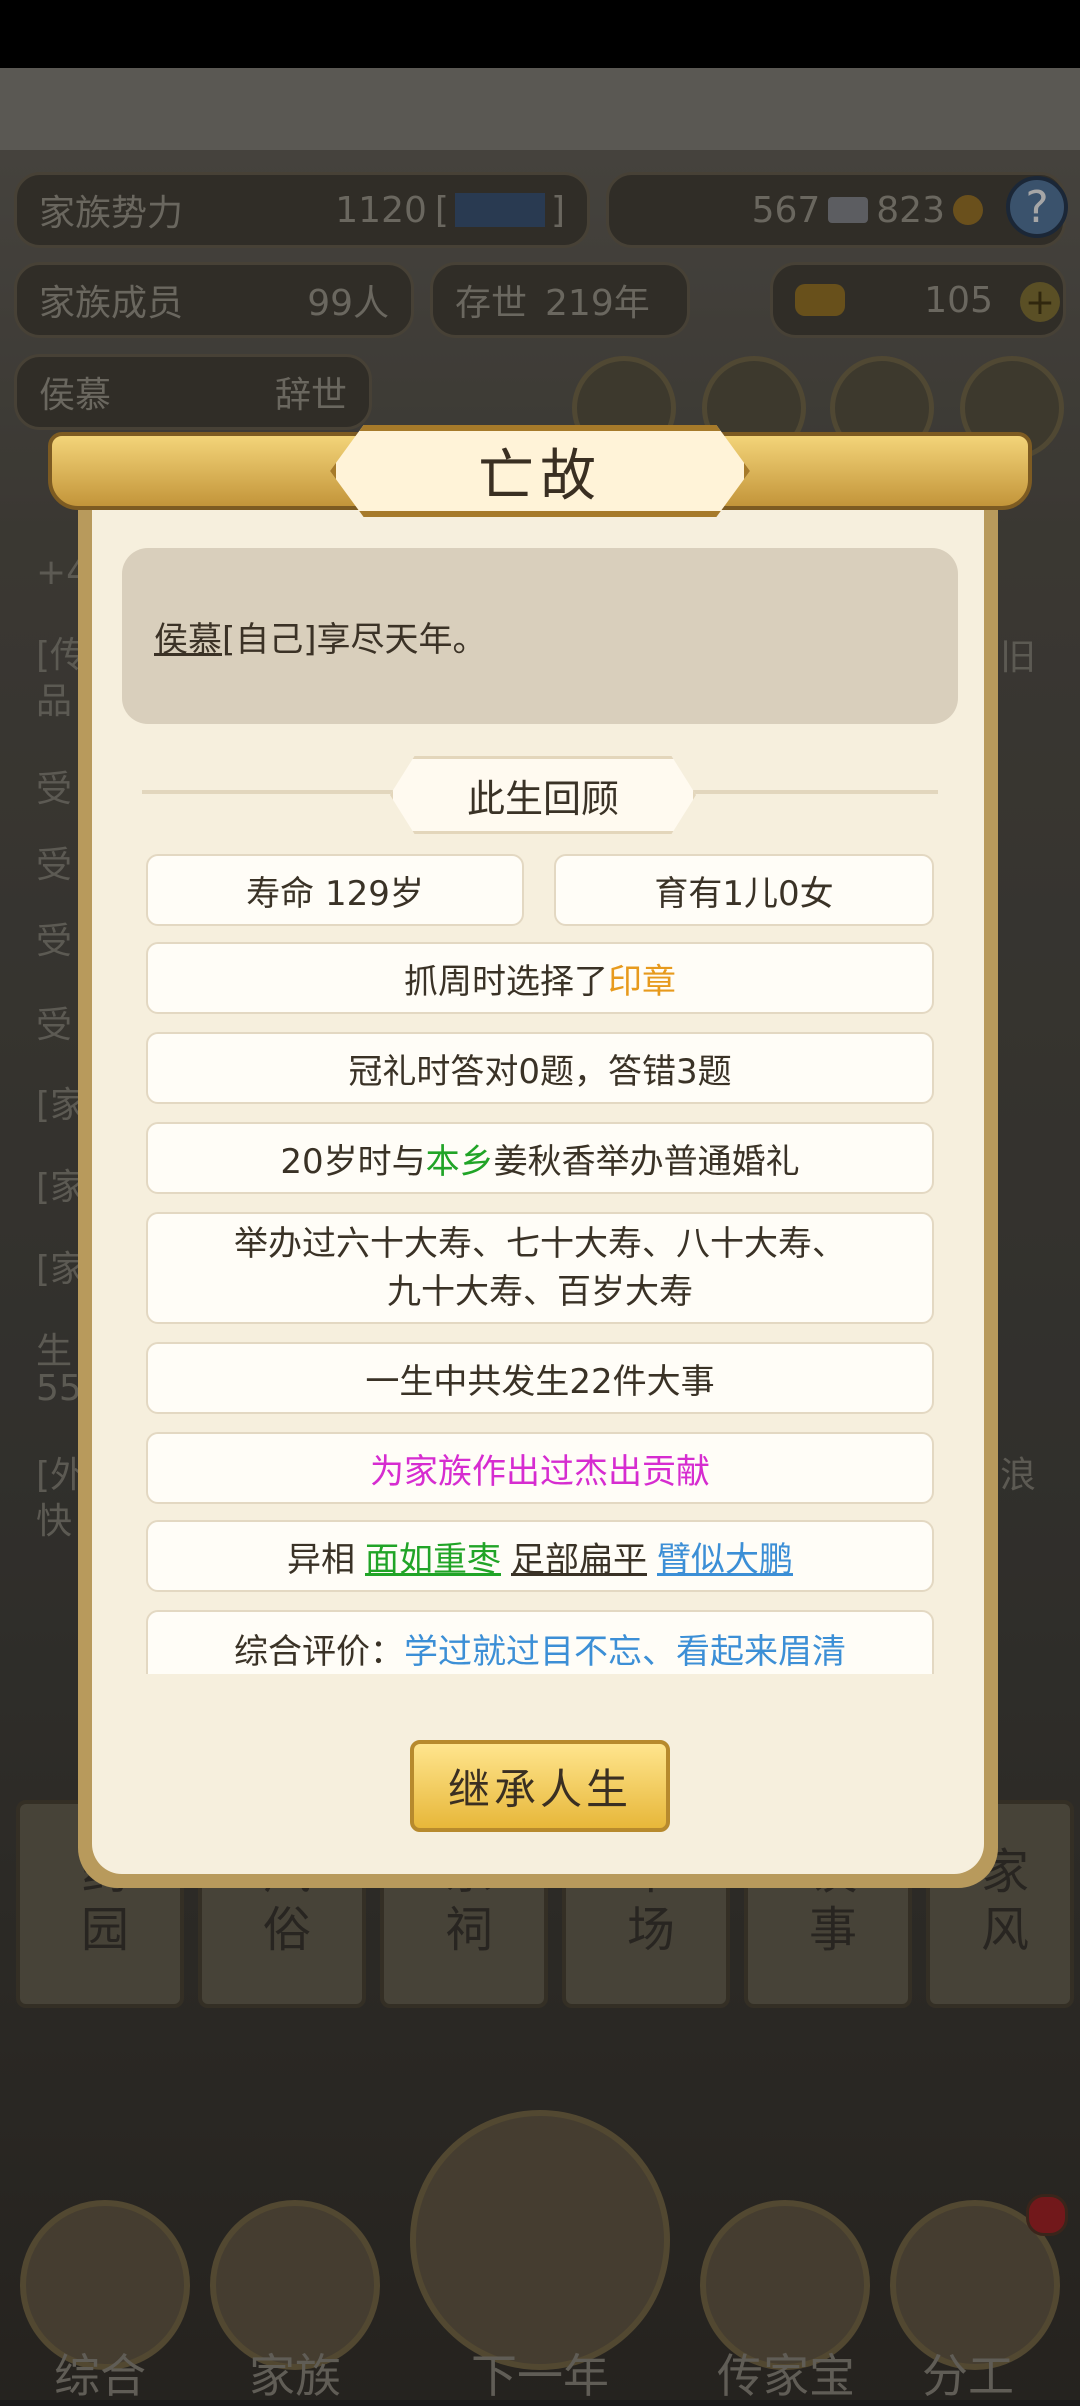  Describe the element at coordinates (725, 1556) in the screenshot. I see `trait-3: 臂似大鹏` at that location.